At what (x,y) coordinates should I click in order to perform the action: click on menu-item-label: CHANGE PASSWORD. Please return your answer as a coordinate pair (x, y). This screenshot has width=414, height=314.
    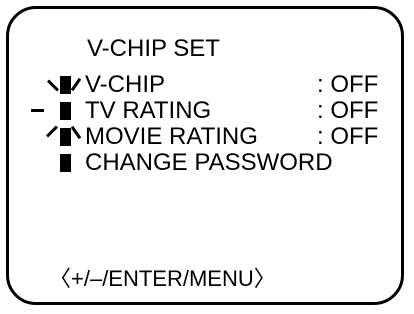
    Looking at the image, I should click on (209, 162).